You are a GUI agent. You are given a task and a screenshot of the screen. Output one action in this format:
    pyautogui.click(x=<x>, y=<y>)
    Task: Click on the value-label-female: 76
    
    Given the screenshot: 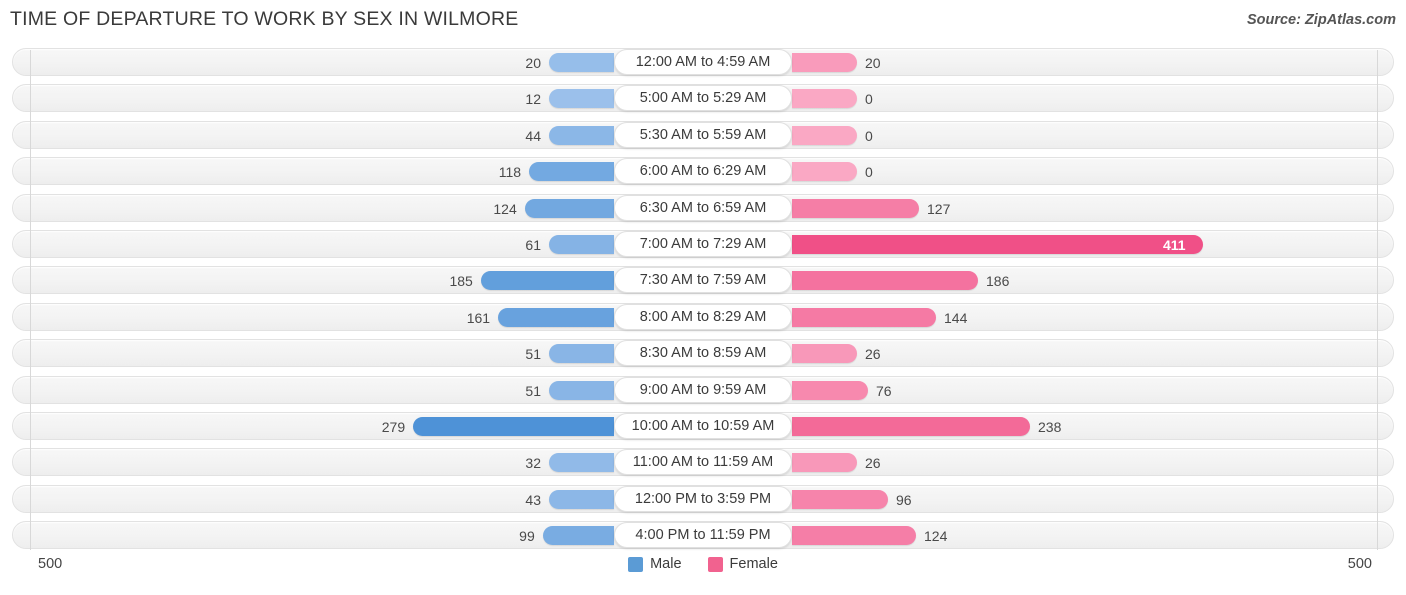 What is the action you would take?
    pyautogui.click(x=884, y=390)
    